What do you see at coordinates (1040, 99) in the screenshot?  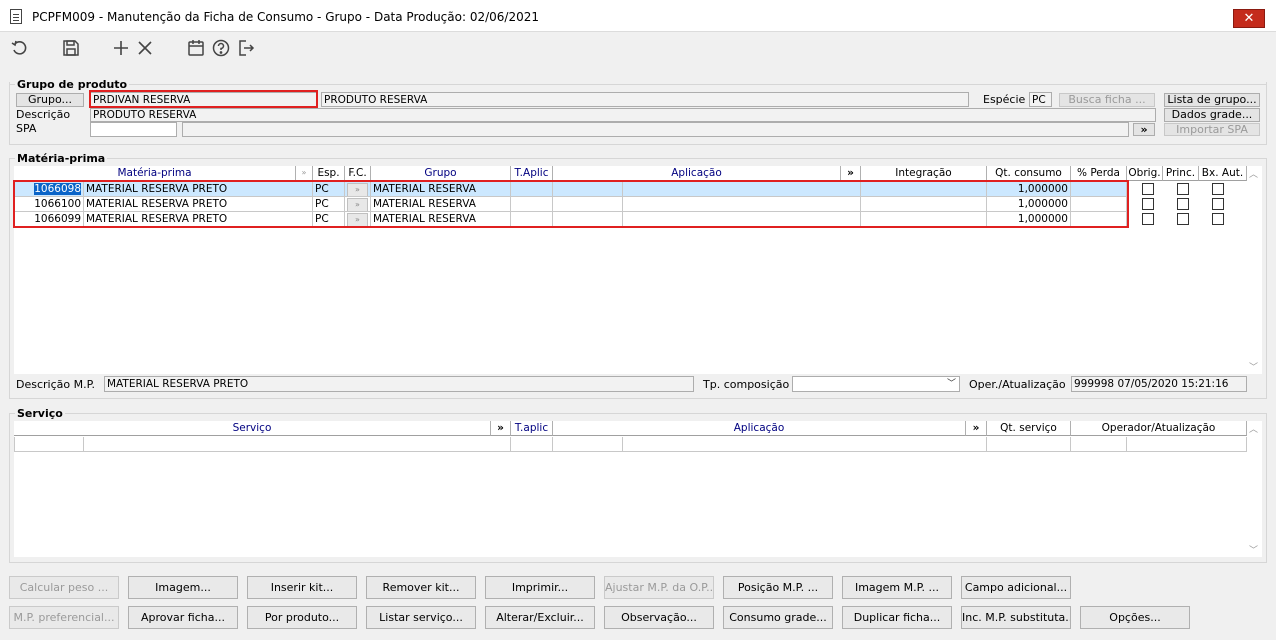 I see `especie-field: PC` at bounding box center [1040, 99].